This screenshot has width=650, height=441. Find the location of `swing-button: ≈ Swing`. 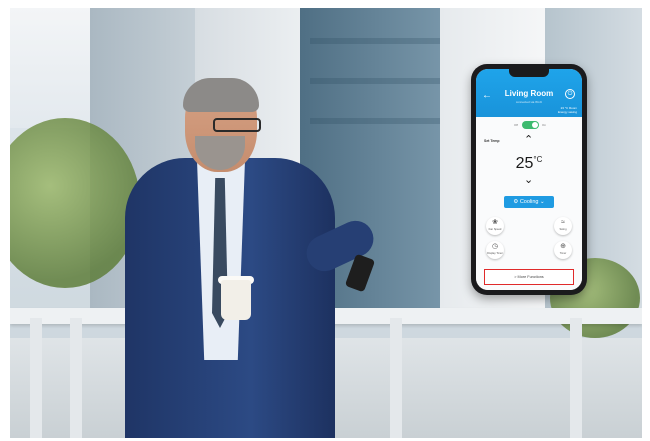

swing-button: ≈ Swing is located at coordinates (563, 226).